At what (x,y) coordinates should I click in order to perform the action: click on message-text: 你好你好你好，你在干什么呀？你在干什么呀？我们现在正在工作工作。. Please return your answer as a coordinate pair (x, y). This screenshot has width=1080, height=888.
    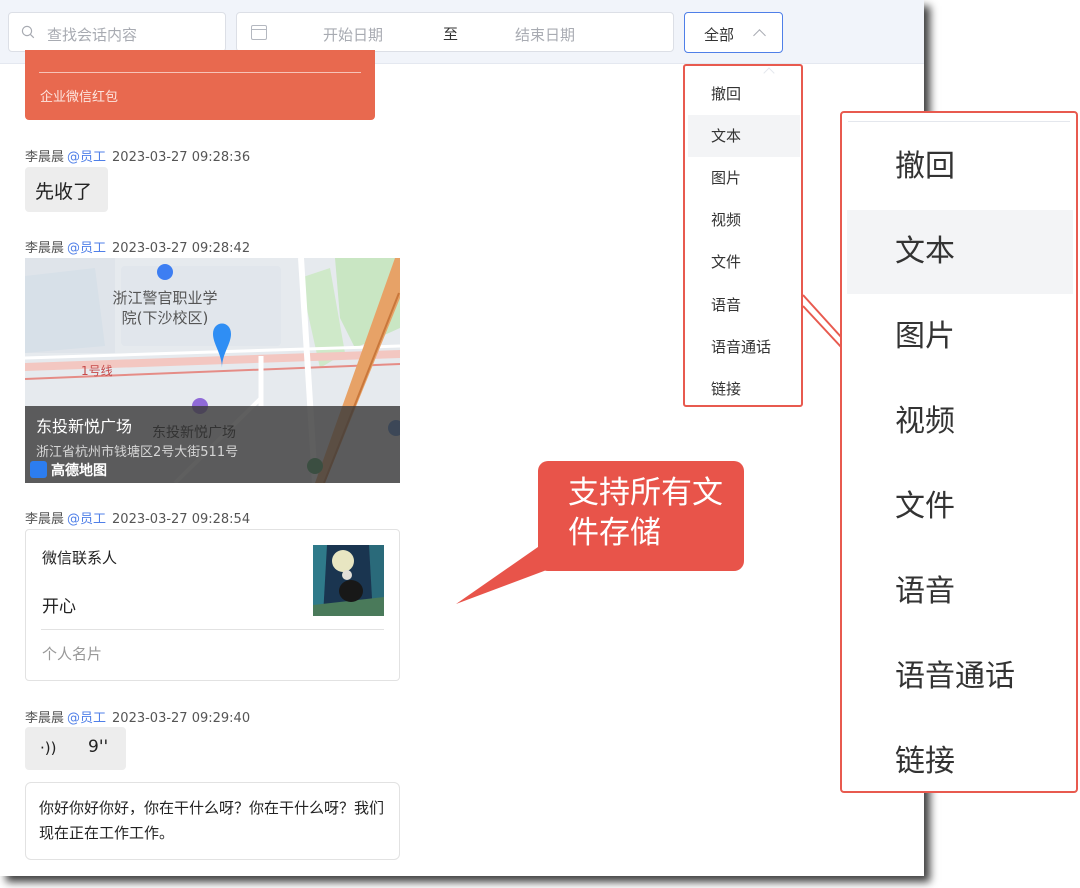
    Looking at the image, I should click on (212, 820).